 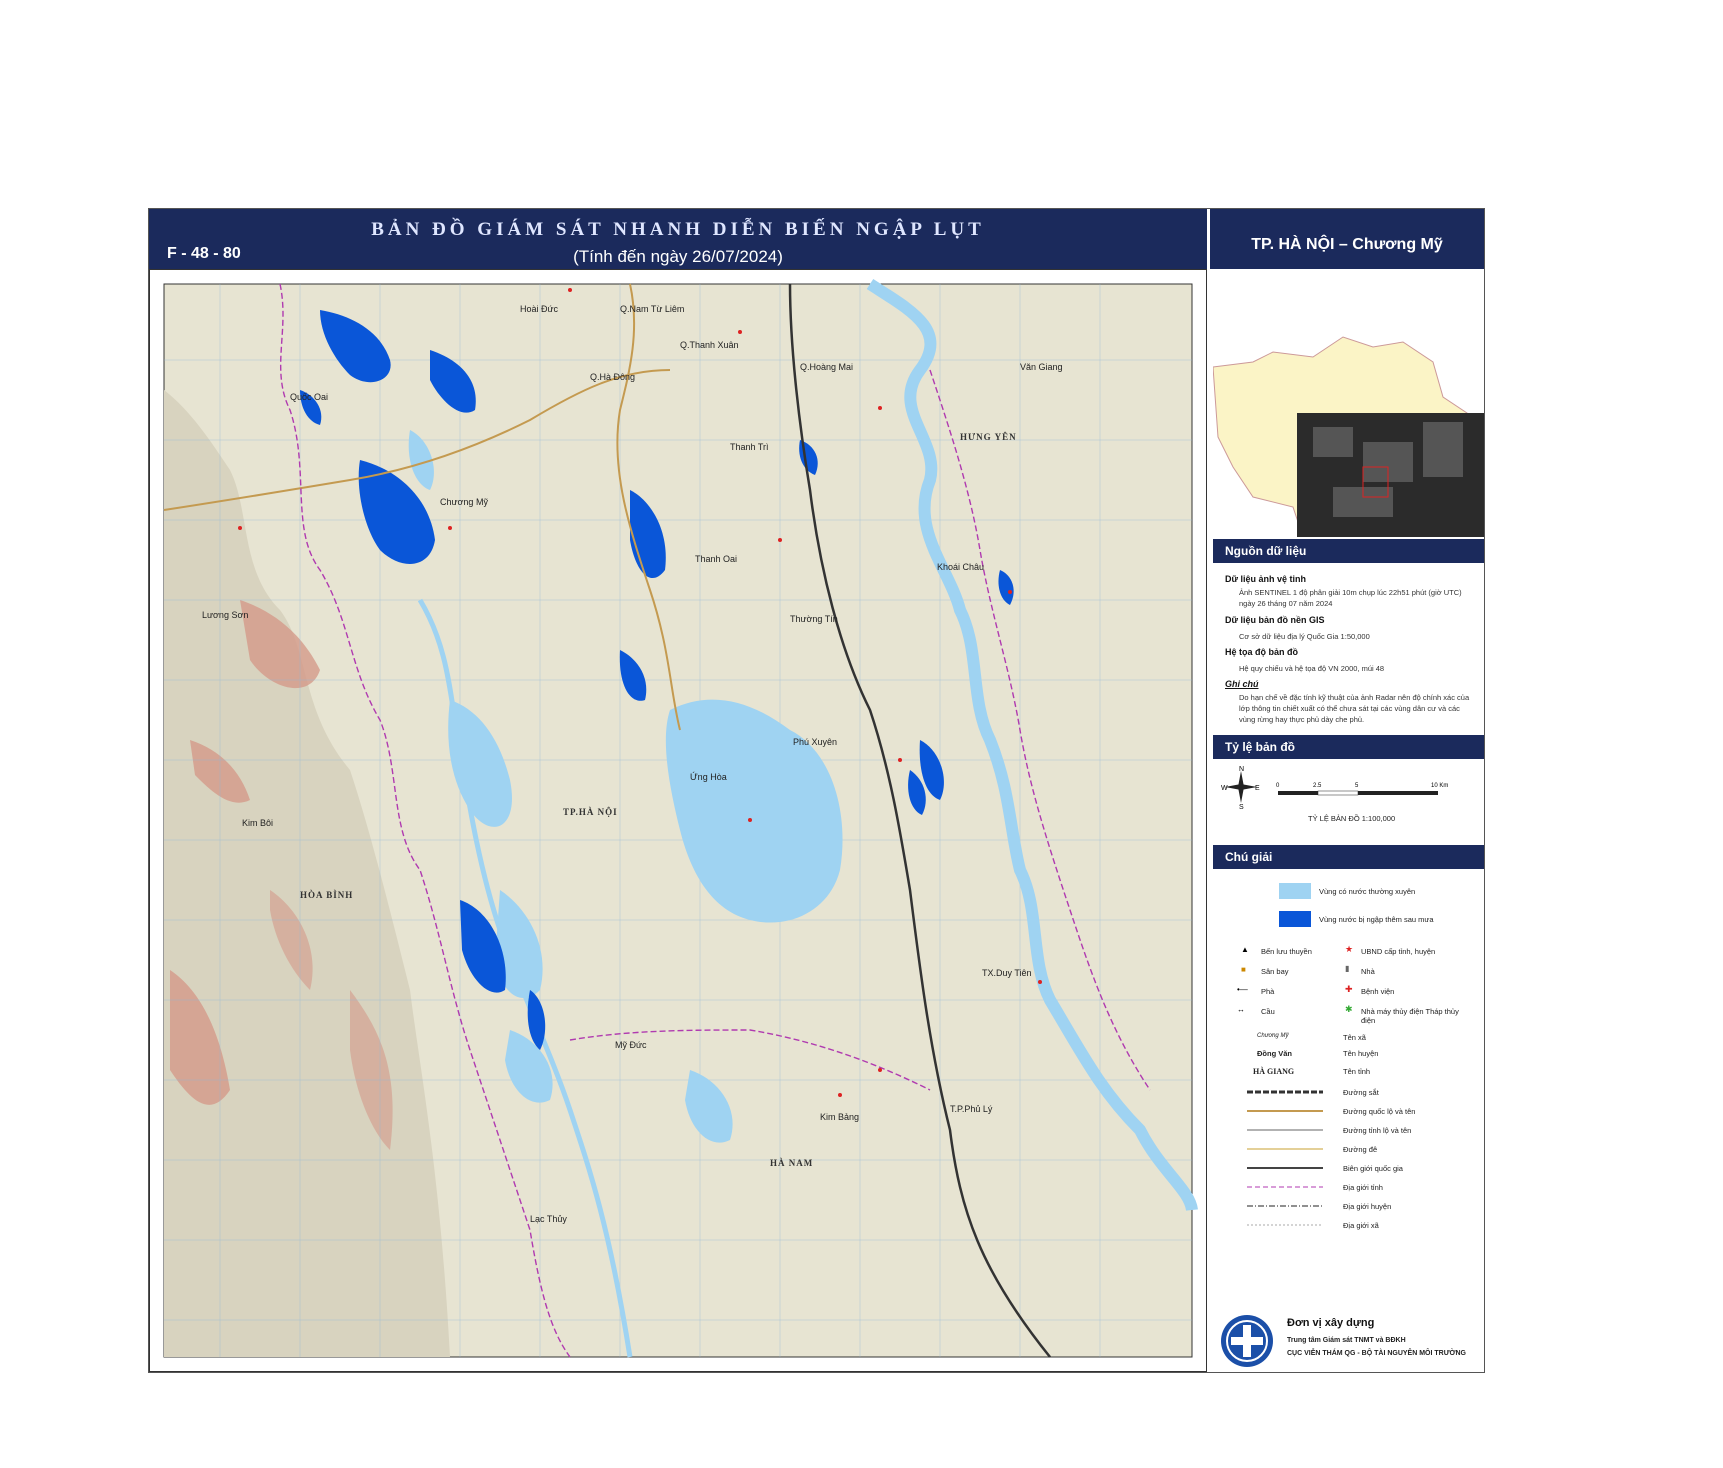 What do you see at coordinates (225, 615) in the screenshot?
I see `label-luong-son: Lương Sơn` at bounding box center [225, 615].